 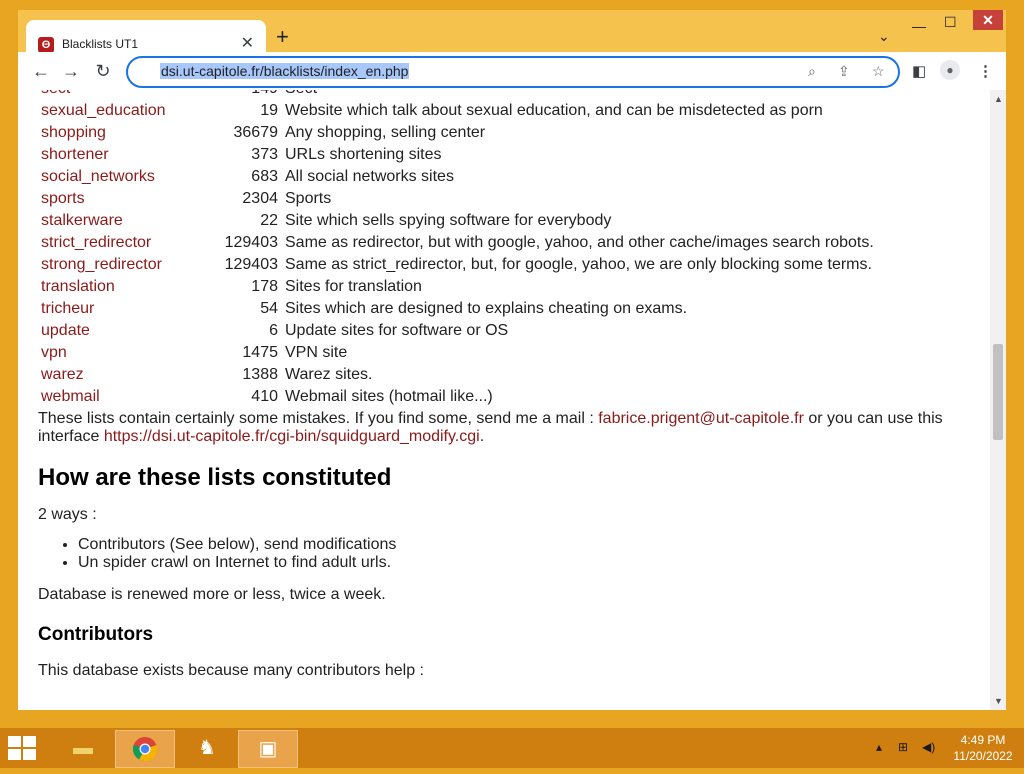 I want to click on chrome-icon, so click(x=145, y=749).